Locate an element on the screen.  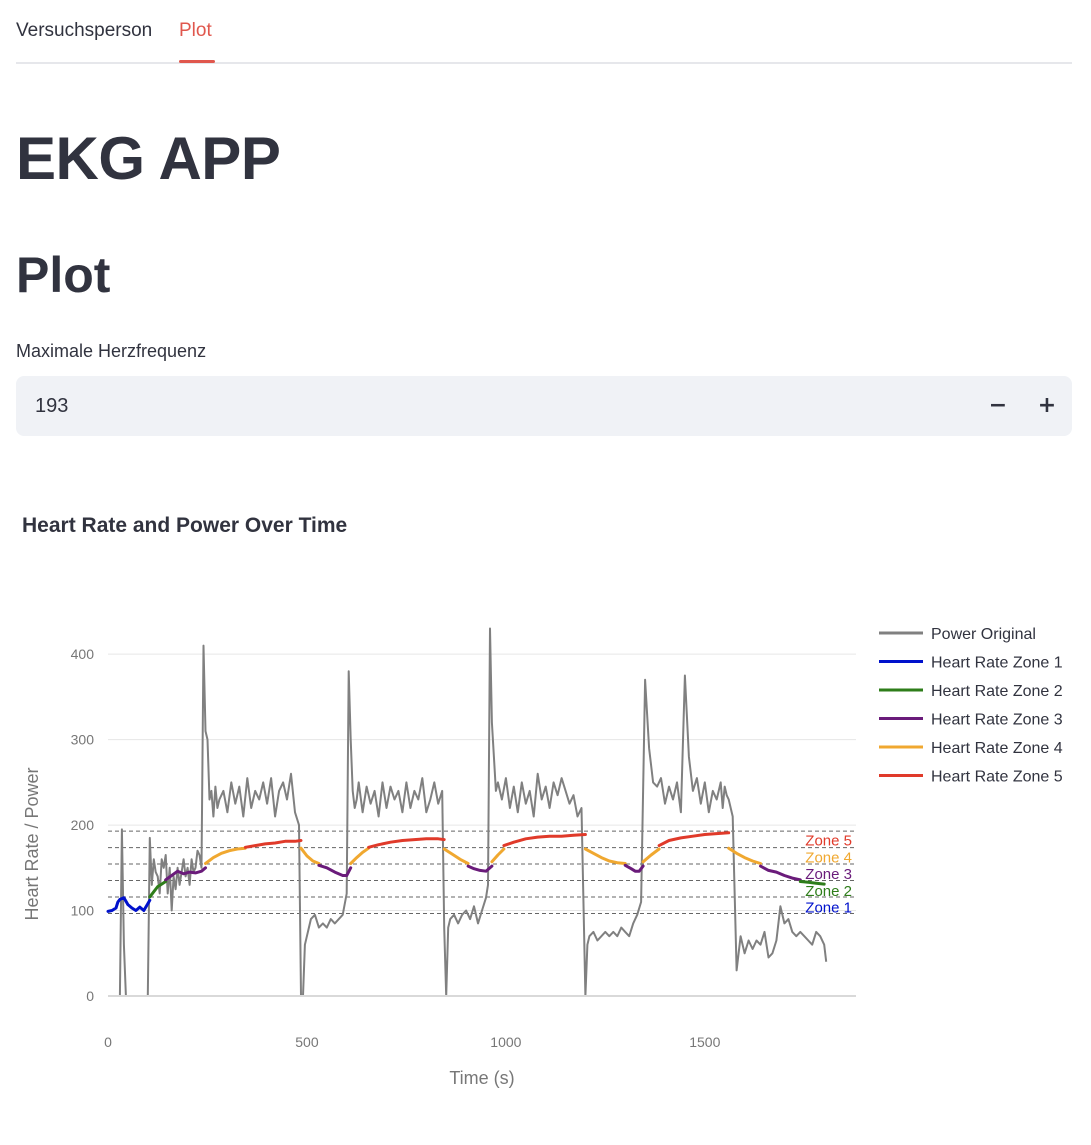
chart-title: Heart Rate and Power Over Time is located at coordinates (185, 525).